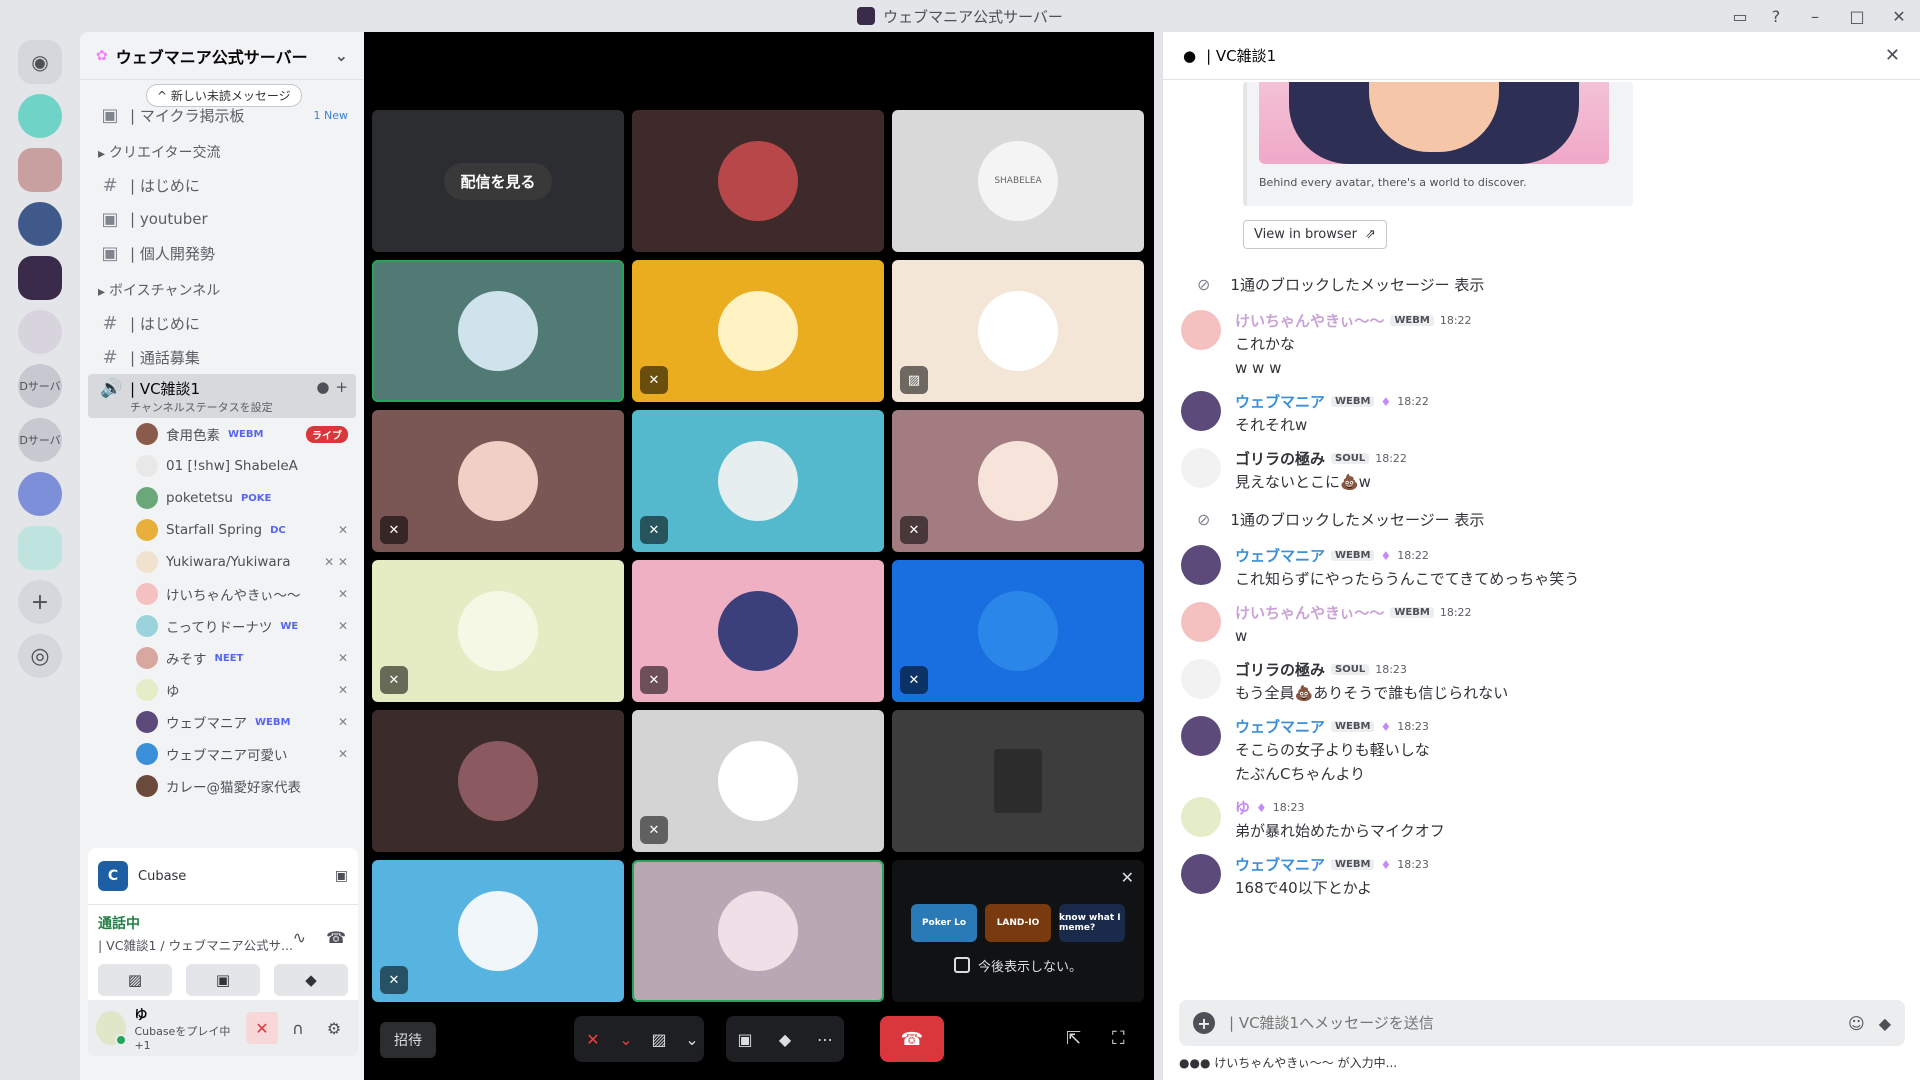  Describe the element at coordinates (298, 1028) in the screenshot. I see `headphones-icon: ∩` at that location.